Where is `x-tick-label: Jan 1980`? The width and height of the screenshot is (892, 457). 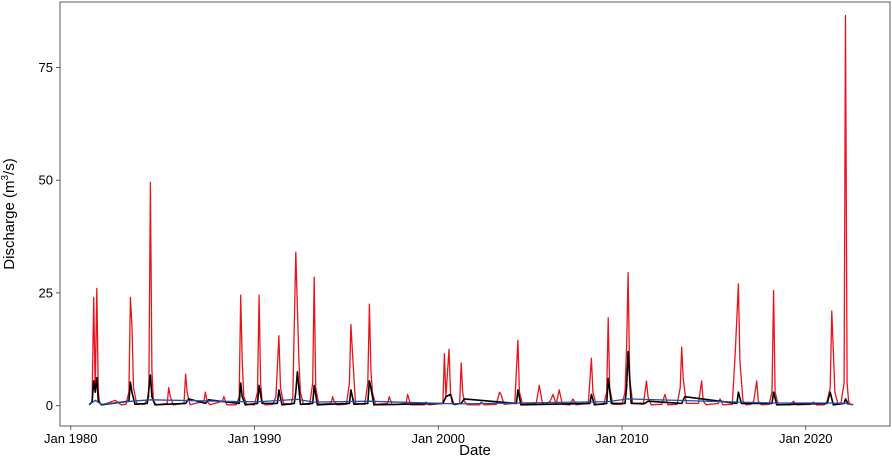
x-tick-label: Jan 1980 is located at coordinates (71, 438).